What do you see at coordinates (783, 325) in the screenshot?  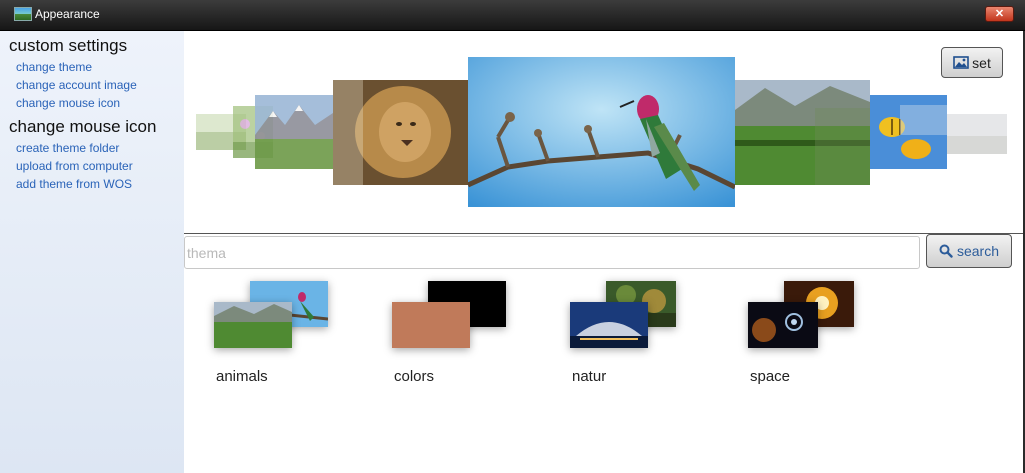 I see `space-thumb-planet` at bounding box center [783, 325].